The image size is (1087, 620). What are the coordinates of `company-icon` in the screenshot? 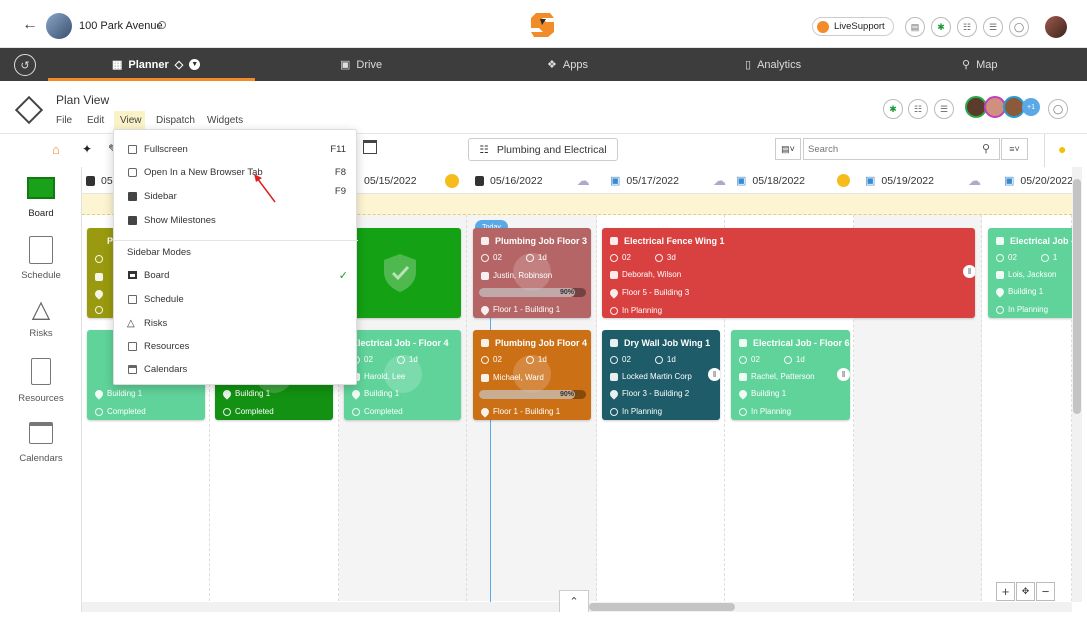 It's located at (99, 277).